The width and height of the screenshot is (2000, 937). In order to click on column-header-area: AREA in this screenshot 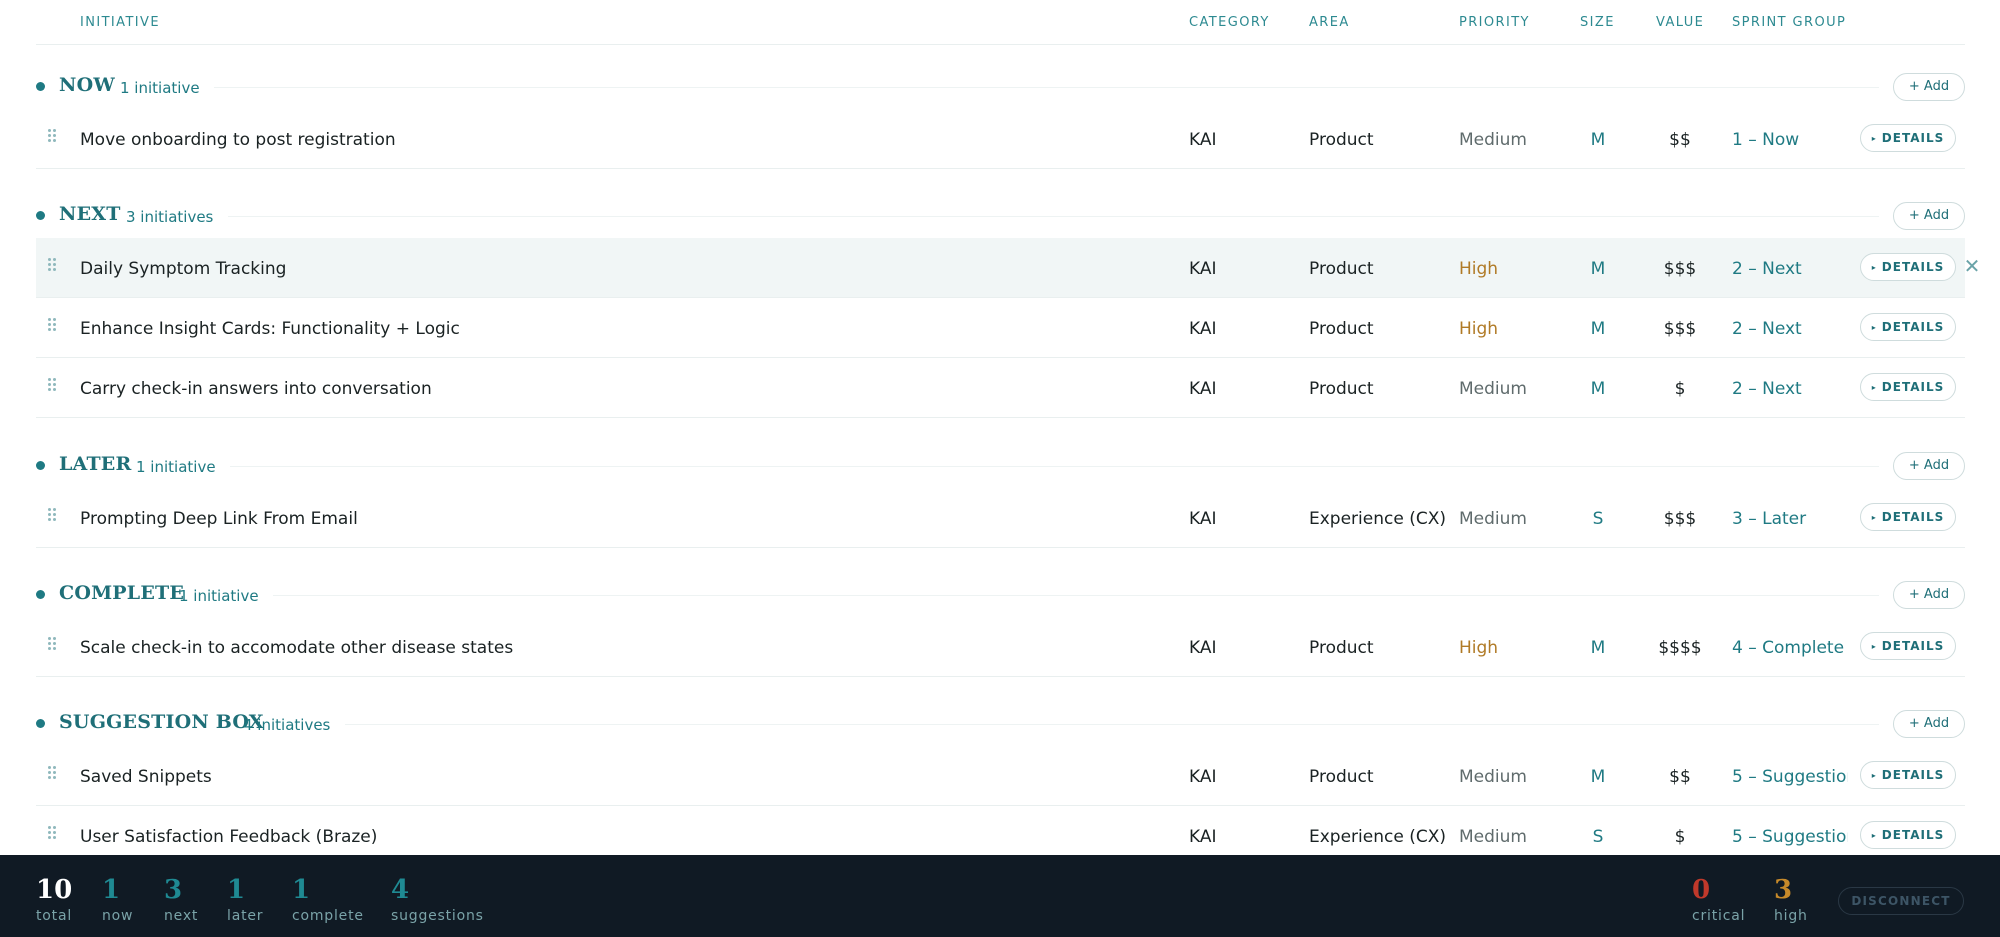, I will do `click(1329, 22)`.